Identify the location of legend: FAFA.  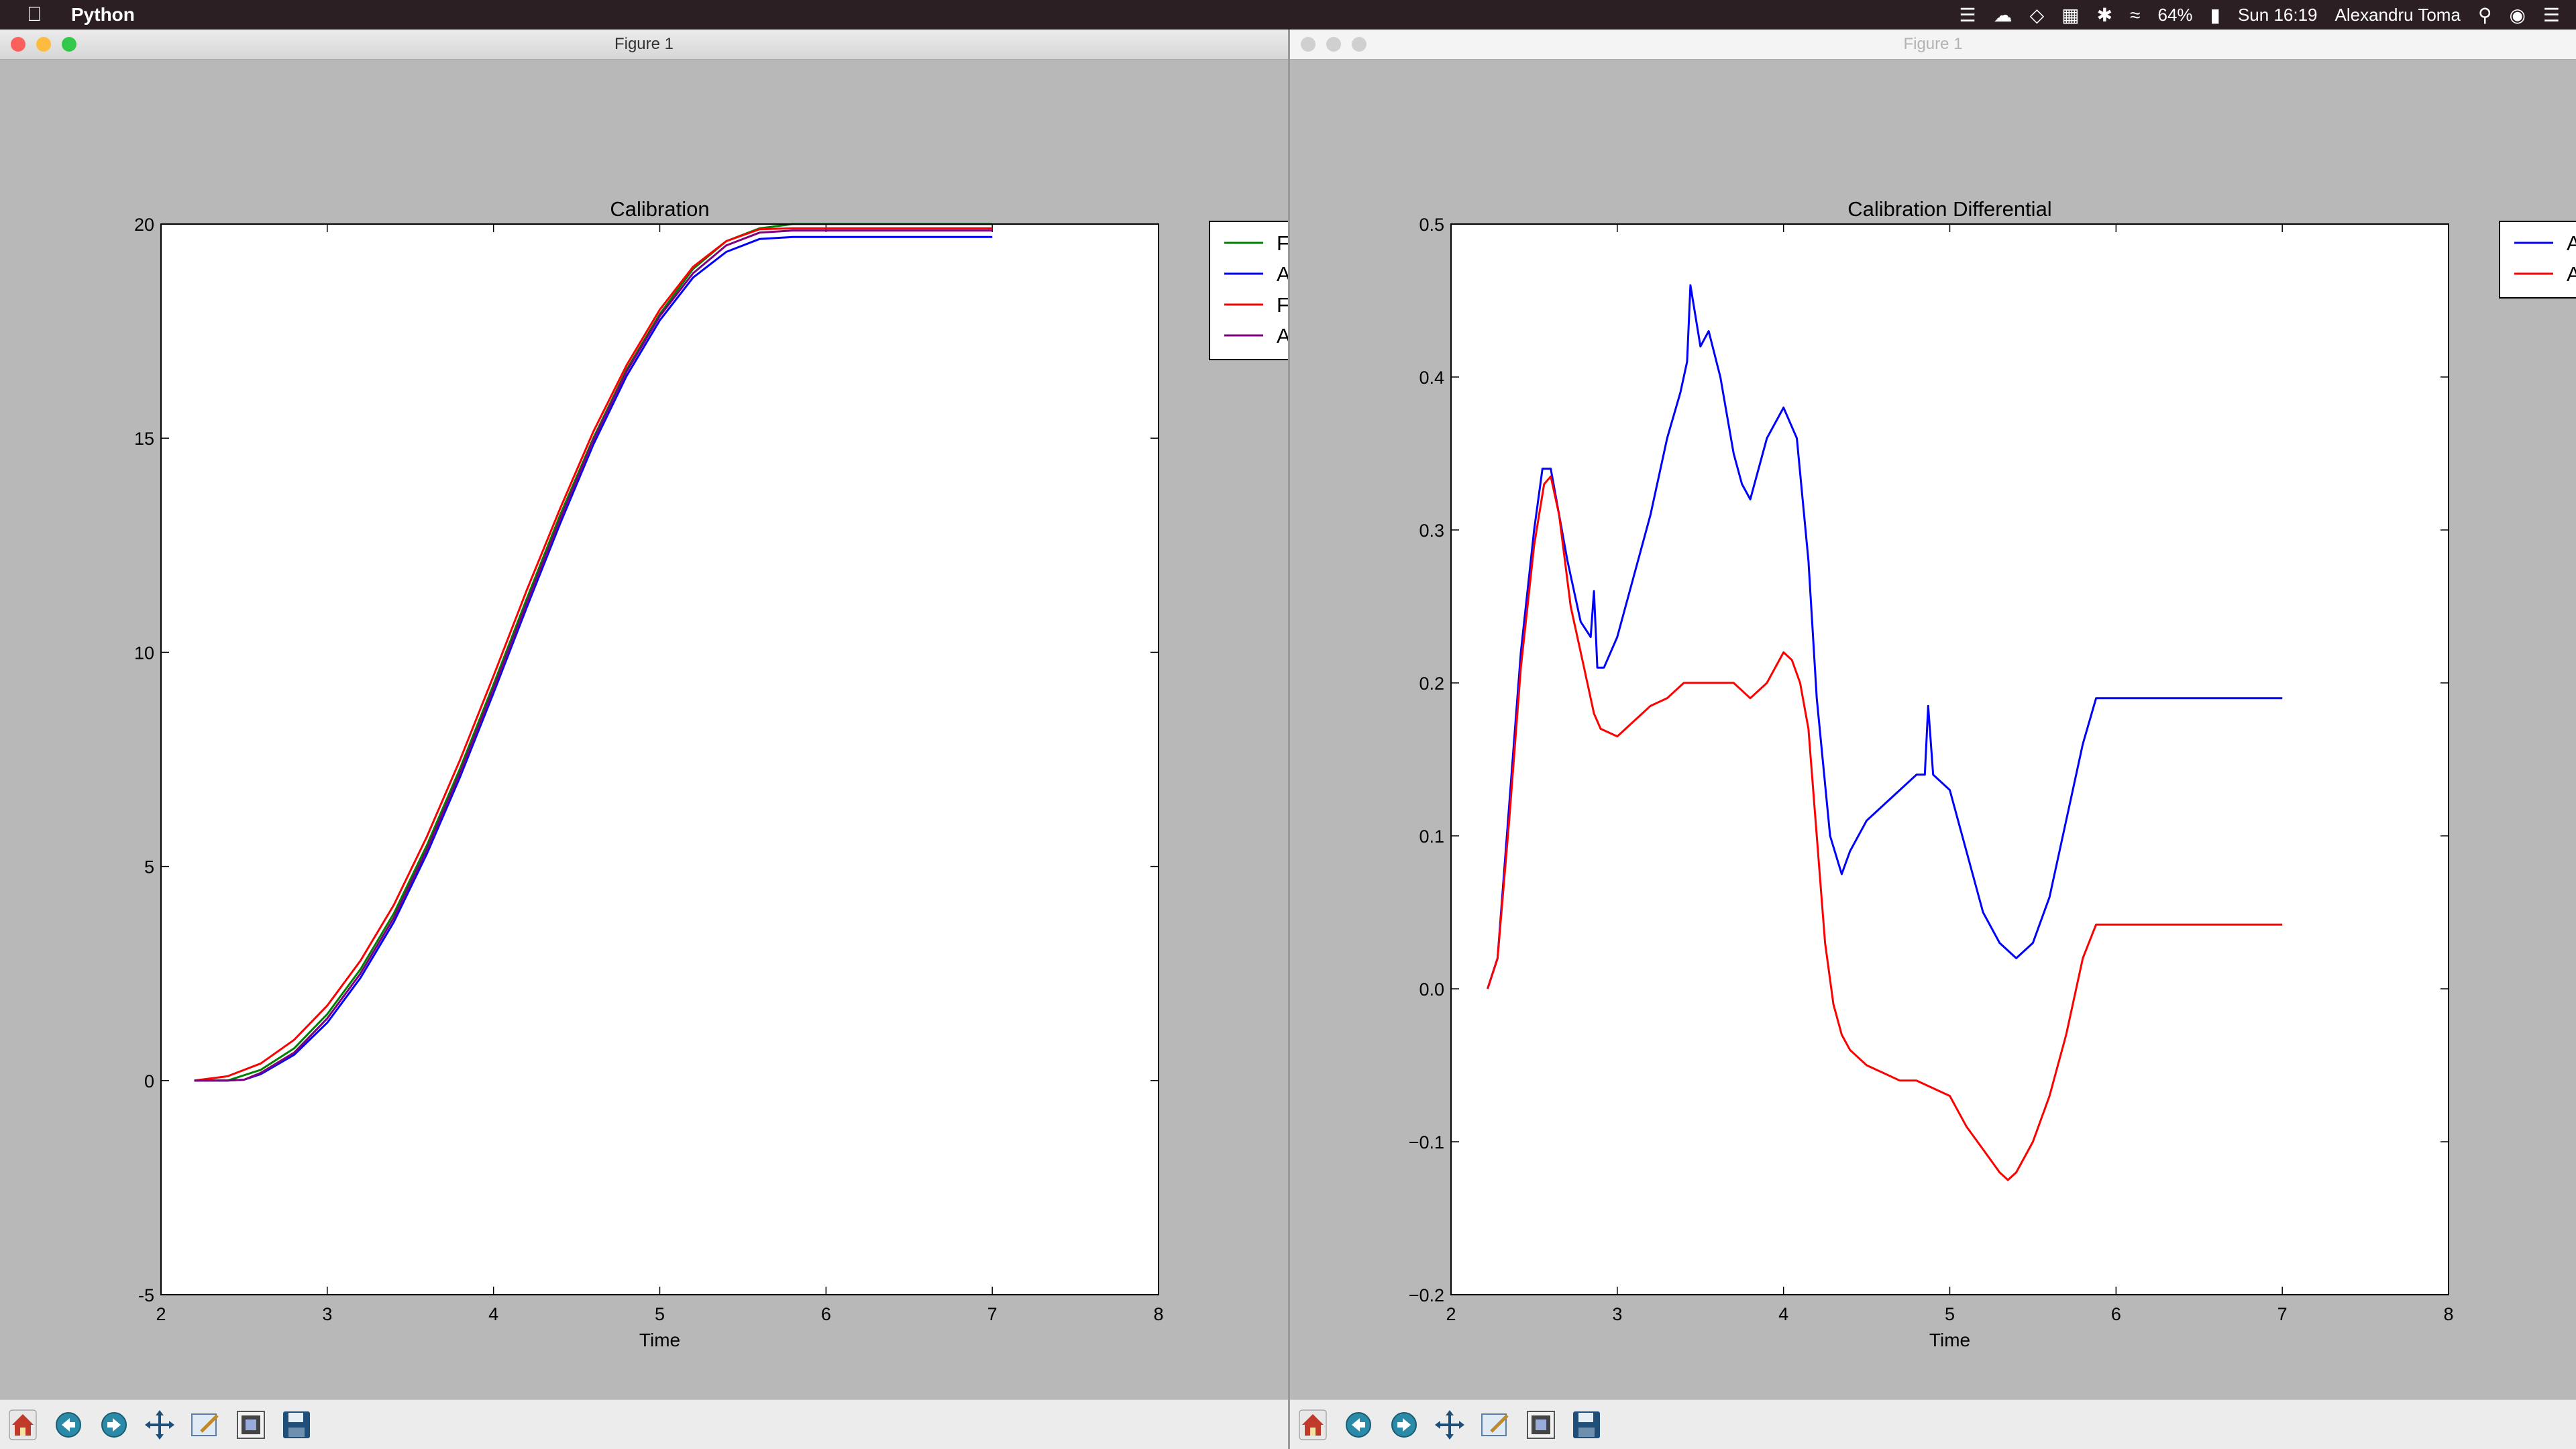
(1248, 290).